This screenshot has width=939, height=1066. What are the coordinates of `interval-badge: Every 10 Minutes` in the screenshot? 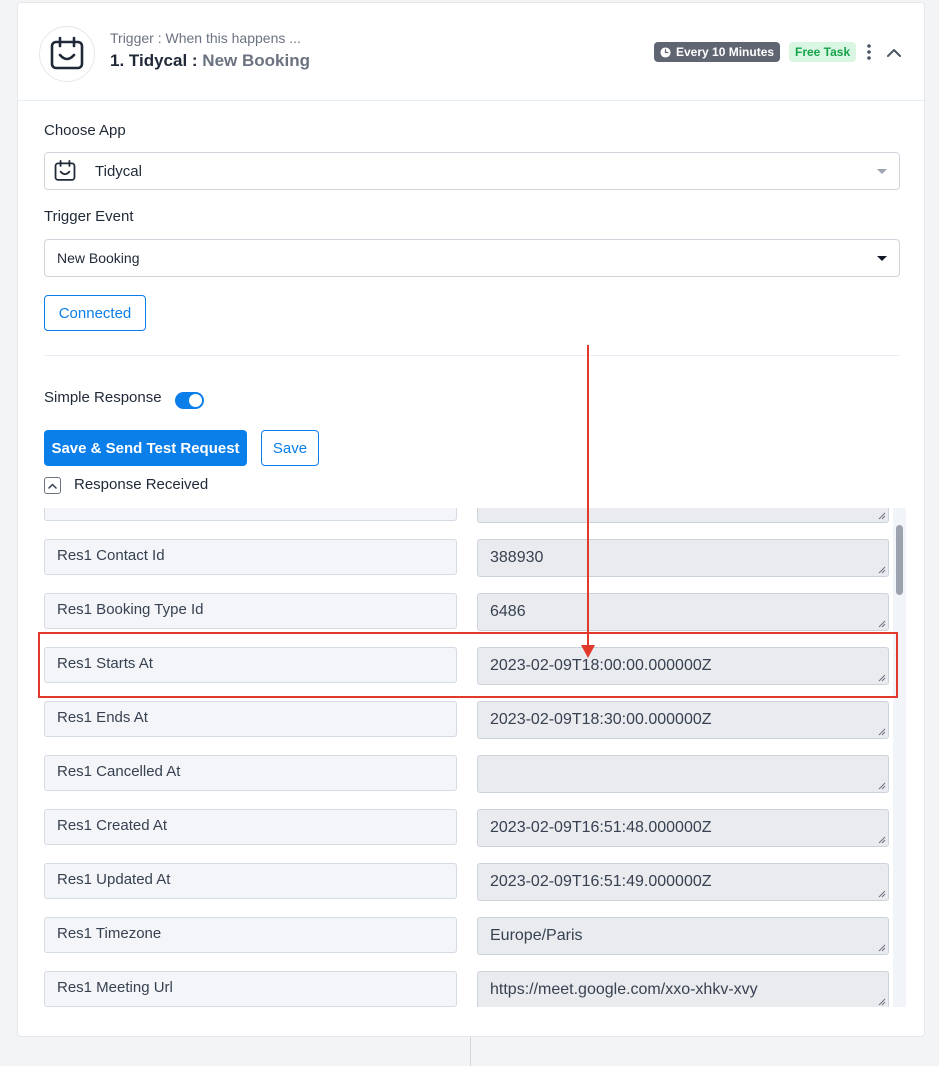 It's located at (717, 52).